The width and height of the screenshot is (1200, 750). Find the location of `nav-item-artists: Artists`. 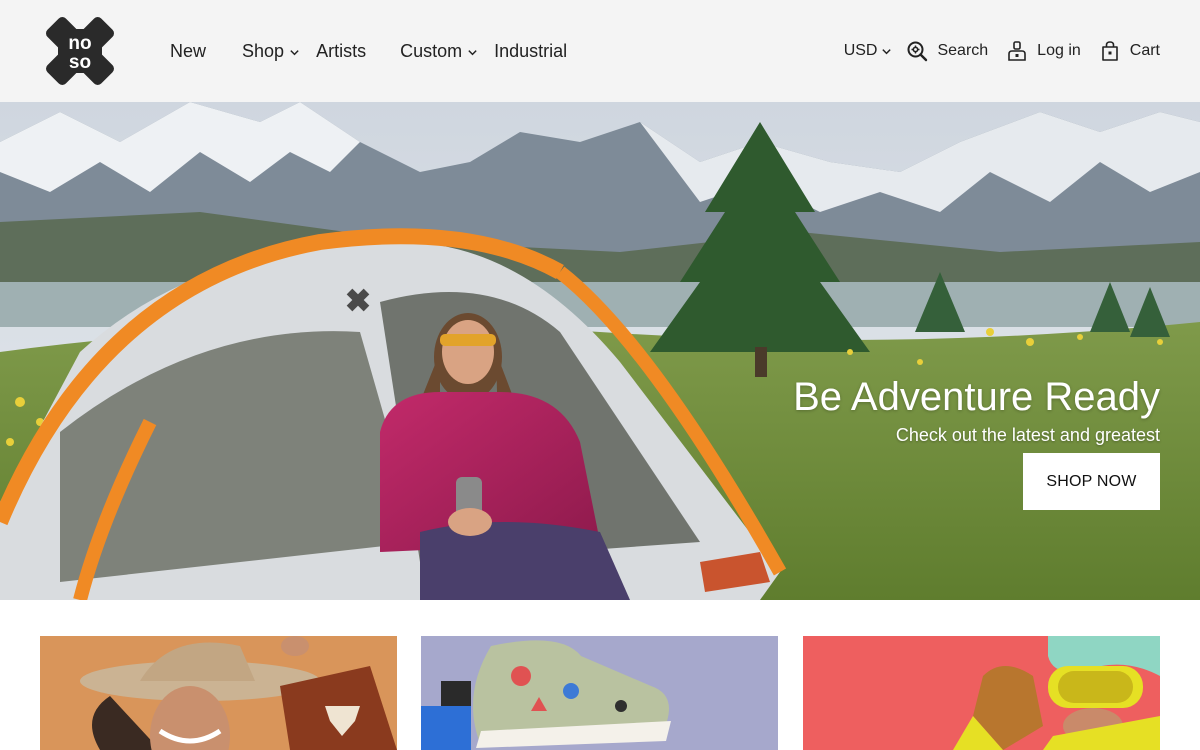

nav-item-artists: Artists is located at coordinates (341, 51).